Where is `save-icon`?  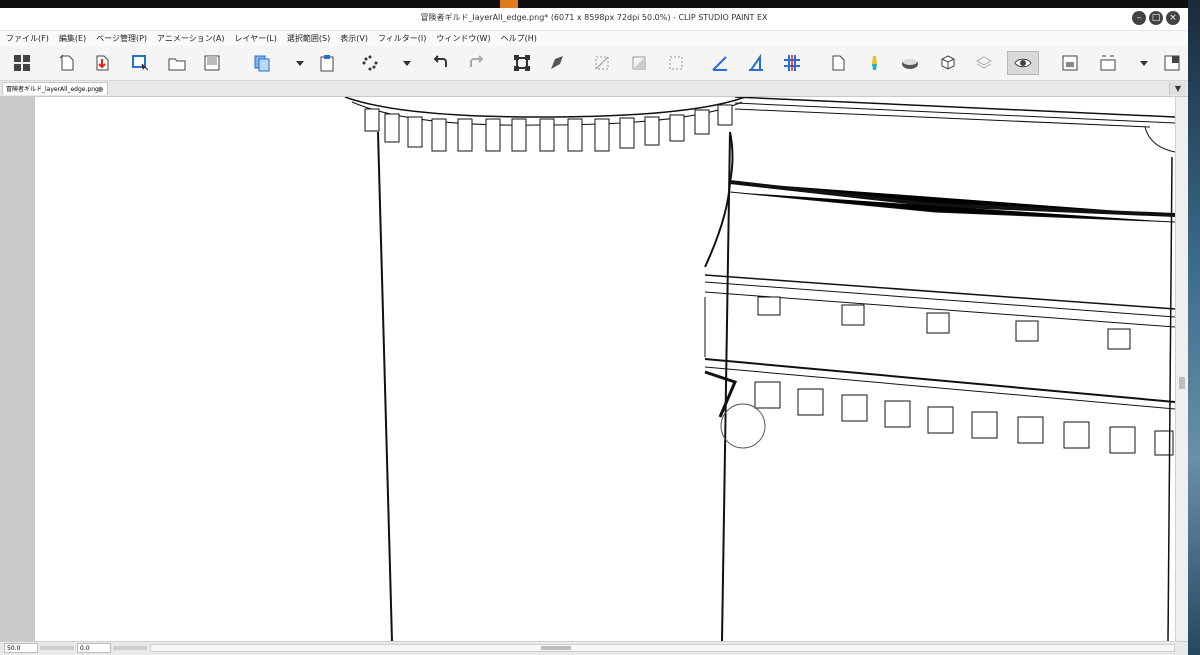 save-icon is located at coordinates (212, 63).